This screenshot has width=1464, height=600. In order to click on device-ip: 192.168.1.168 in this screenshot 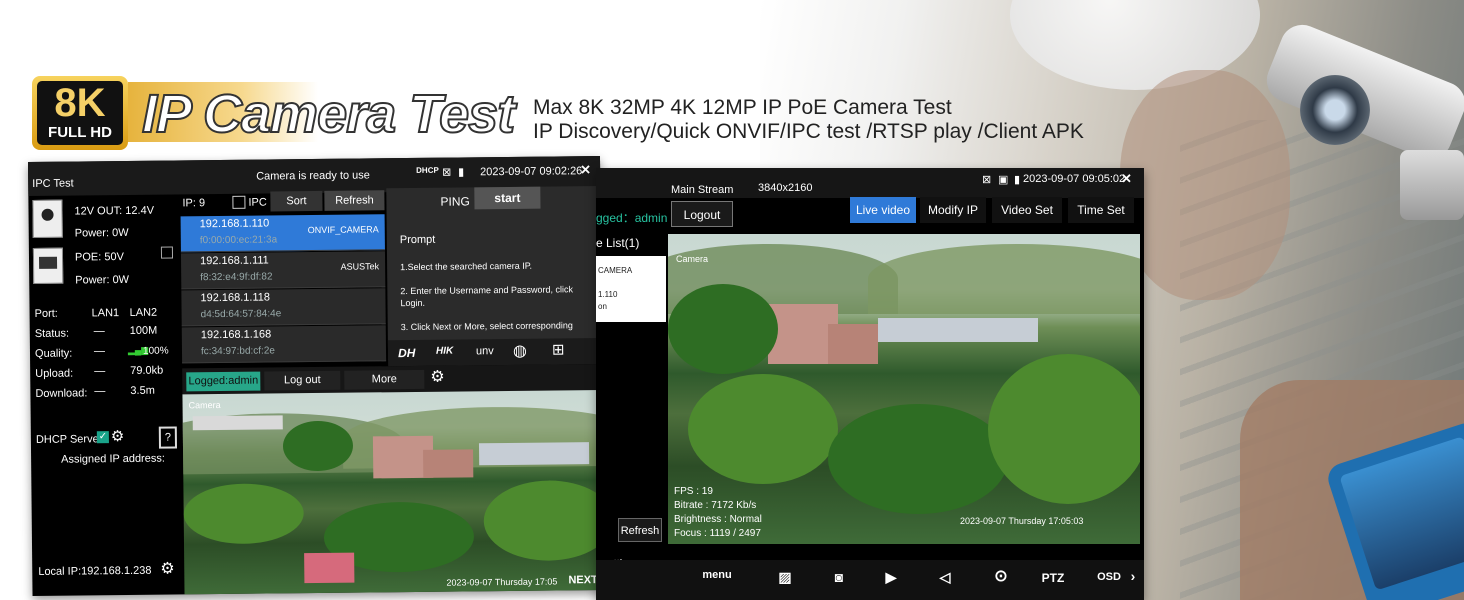, I will do `click(236, 335)`.